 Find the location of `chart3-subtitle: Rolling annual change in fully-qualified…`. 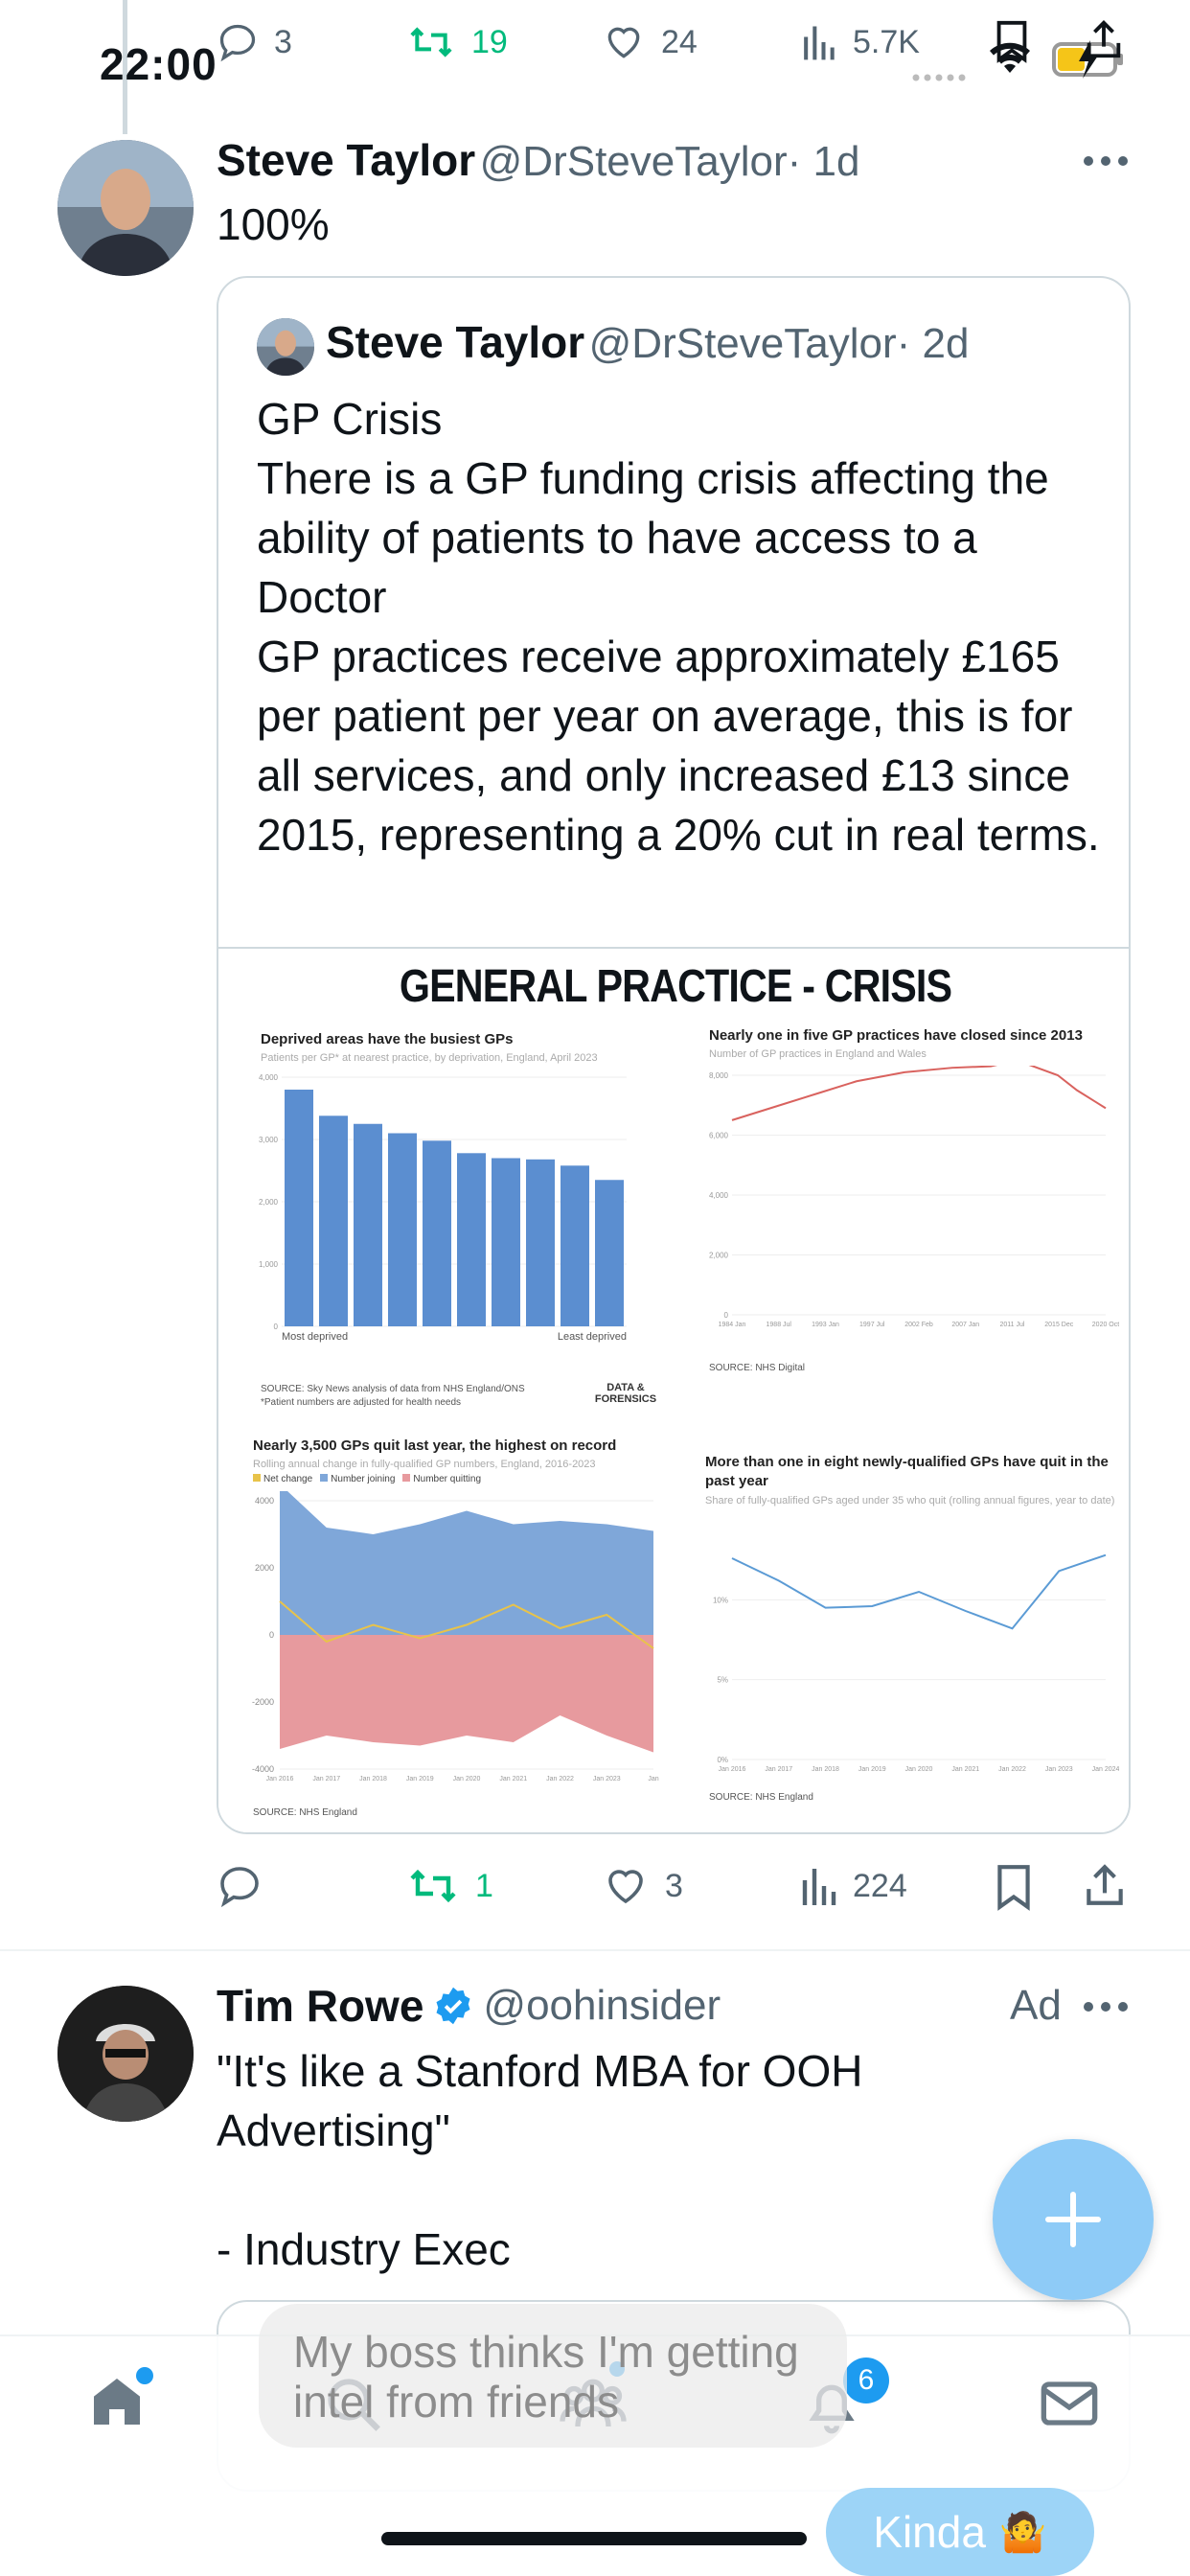

chart3-subtitle: Rolling annual change in fully-qualified… is located at coordinates (425, 1464).